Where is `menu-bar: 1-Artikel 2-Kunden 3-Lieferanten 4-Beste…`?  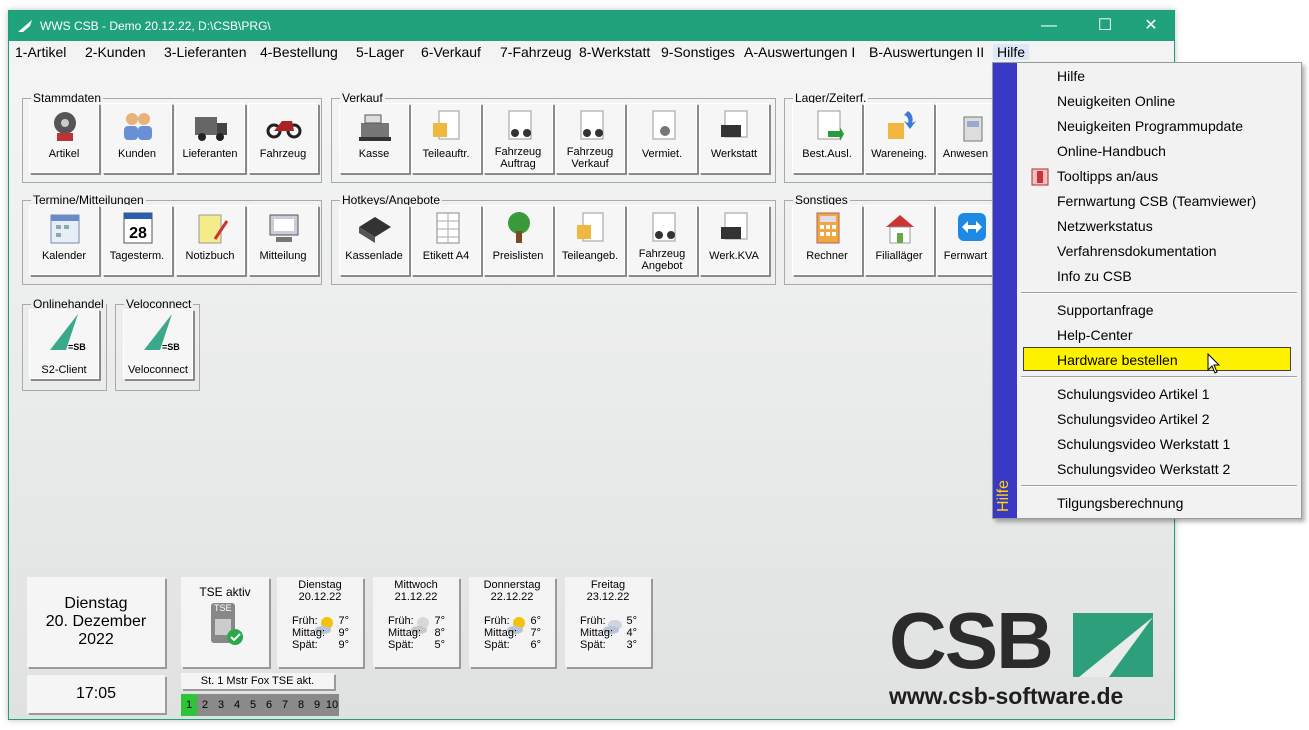
menu-bar: 1-Artikel 2-Kunden 3-Lieferanten 4-Beste… is located at coordinates (591, 52).